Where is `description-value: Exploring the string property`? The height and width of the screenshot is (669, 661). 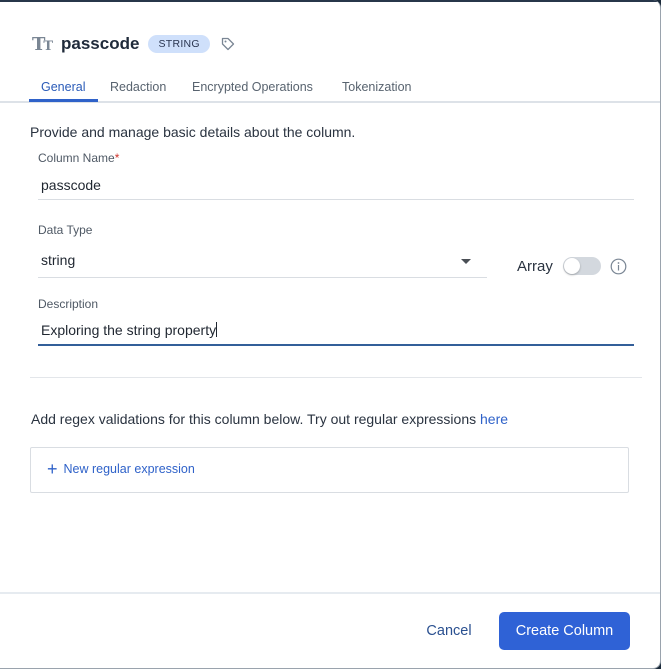 description-value: Exploring the string property is located at coordinates (129, 330).